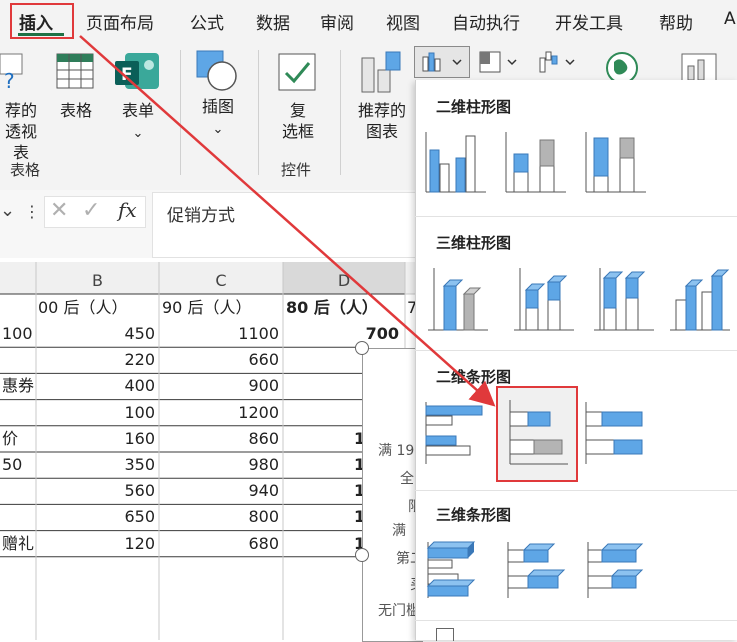 The width and height of the screenshot is (737, 642). What do you see at coordinates (486, 21) in the screenshot?
I see `tab-automate: 自动执行` at bounding box center [486, 21].